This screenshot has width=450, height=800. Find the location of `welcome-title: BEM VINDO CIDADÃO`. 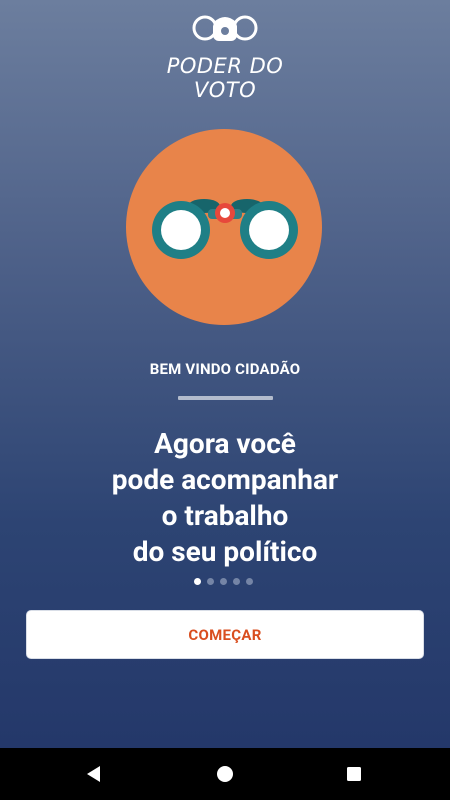

welcome-title: BEM VINDO CIDADÃO is located at coordinates (225, 369).